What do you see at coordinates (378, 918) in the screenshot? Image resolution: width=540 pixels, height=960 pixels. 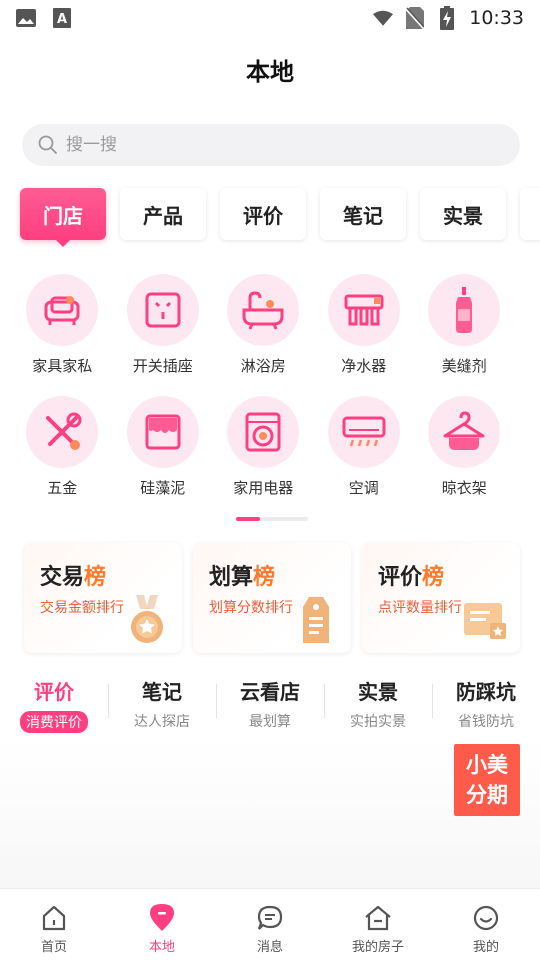 I see `my-house-icon` at bounding box center [378, 918].